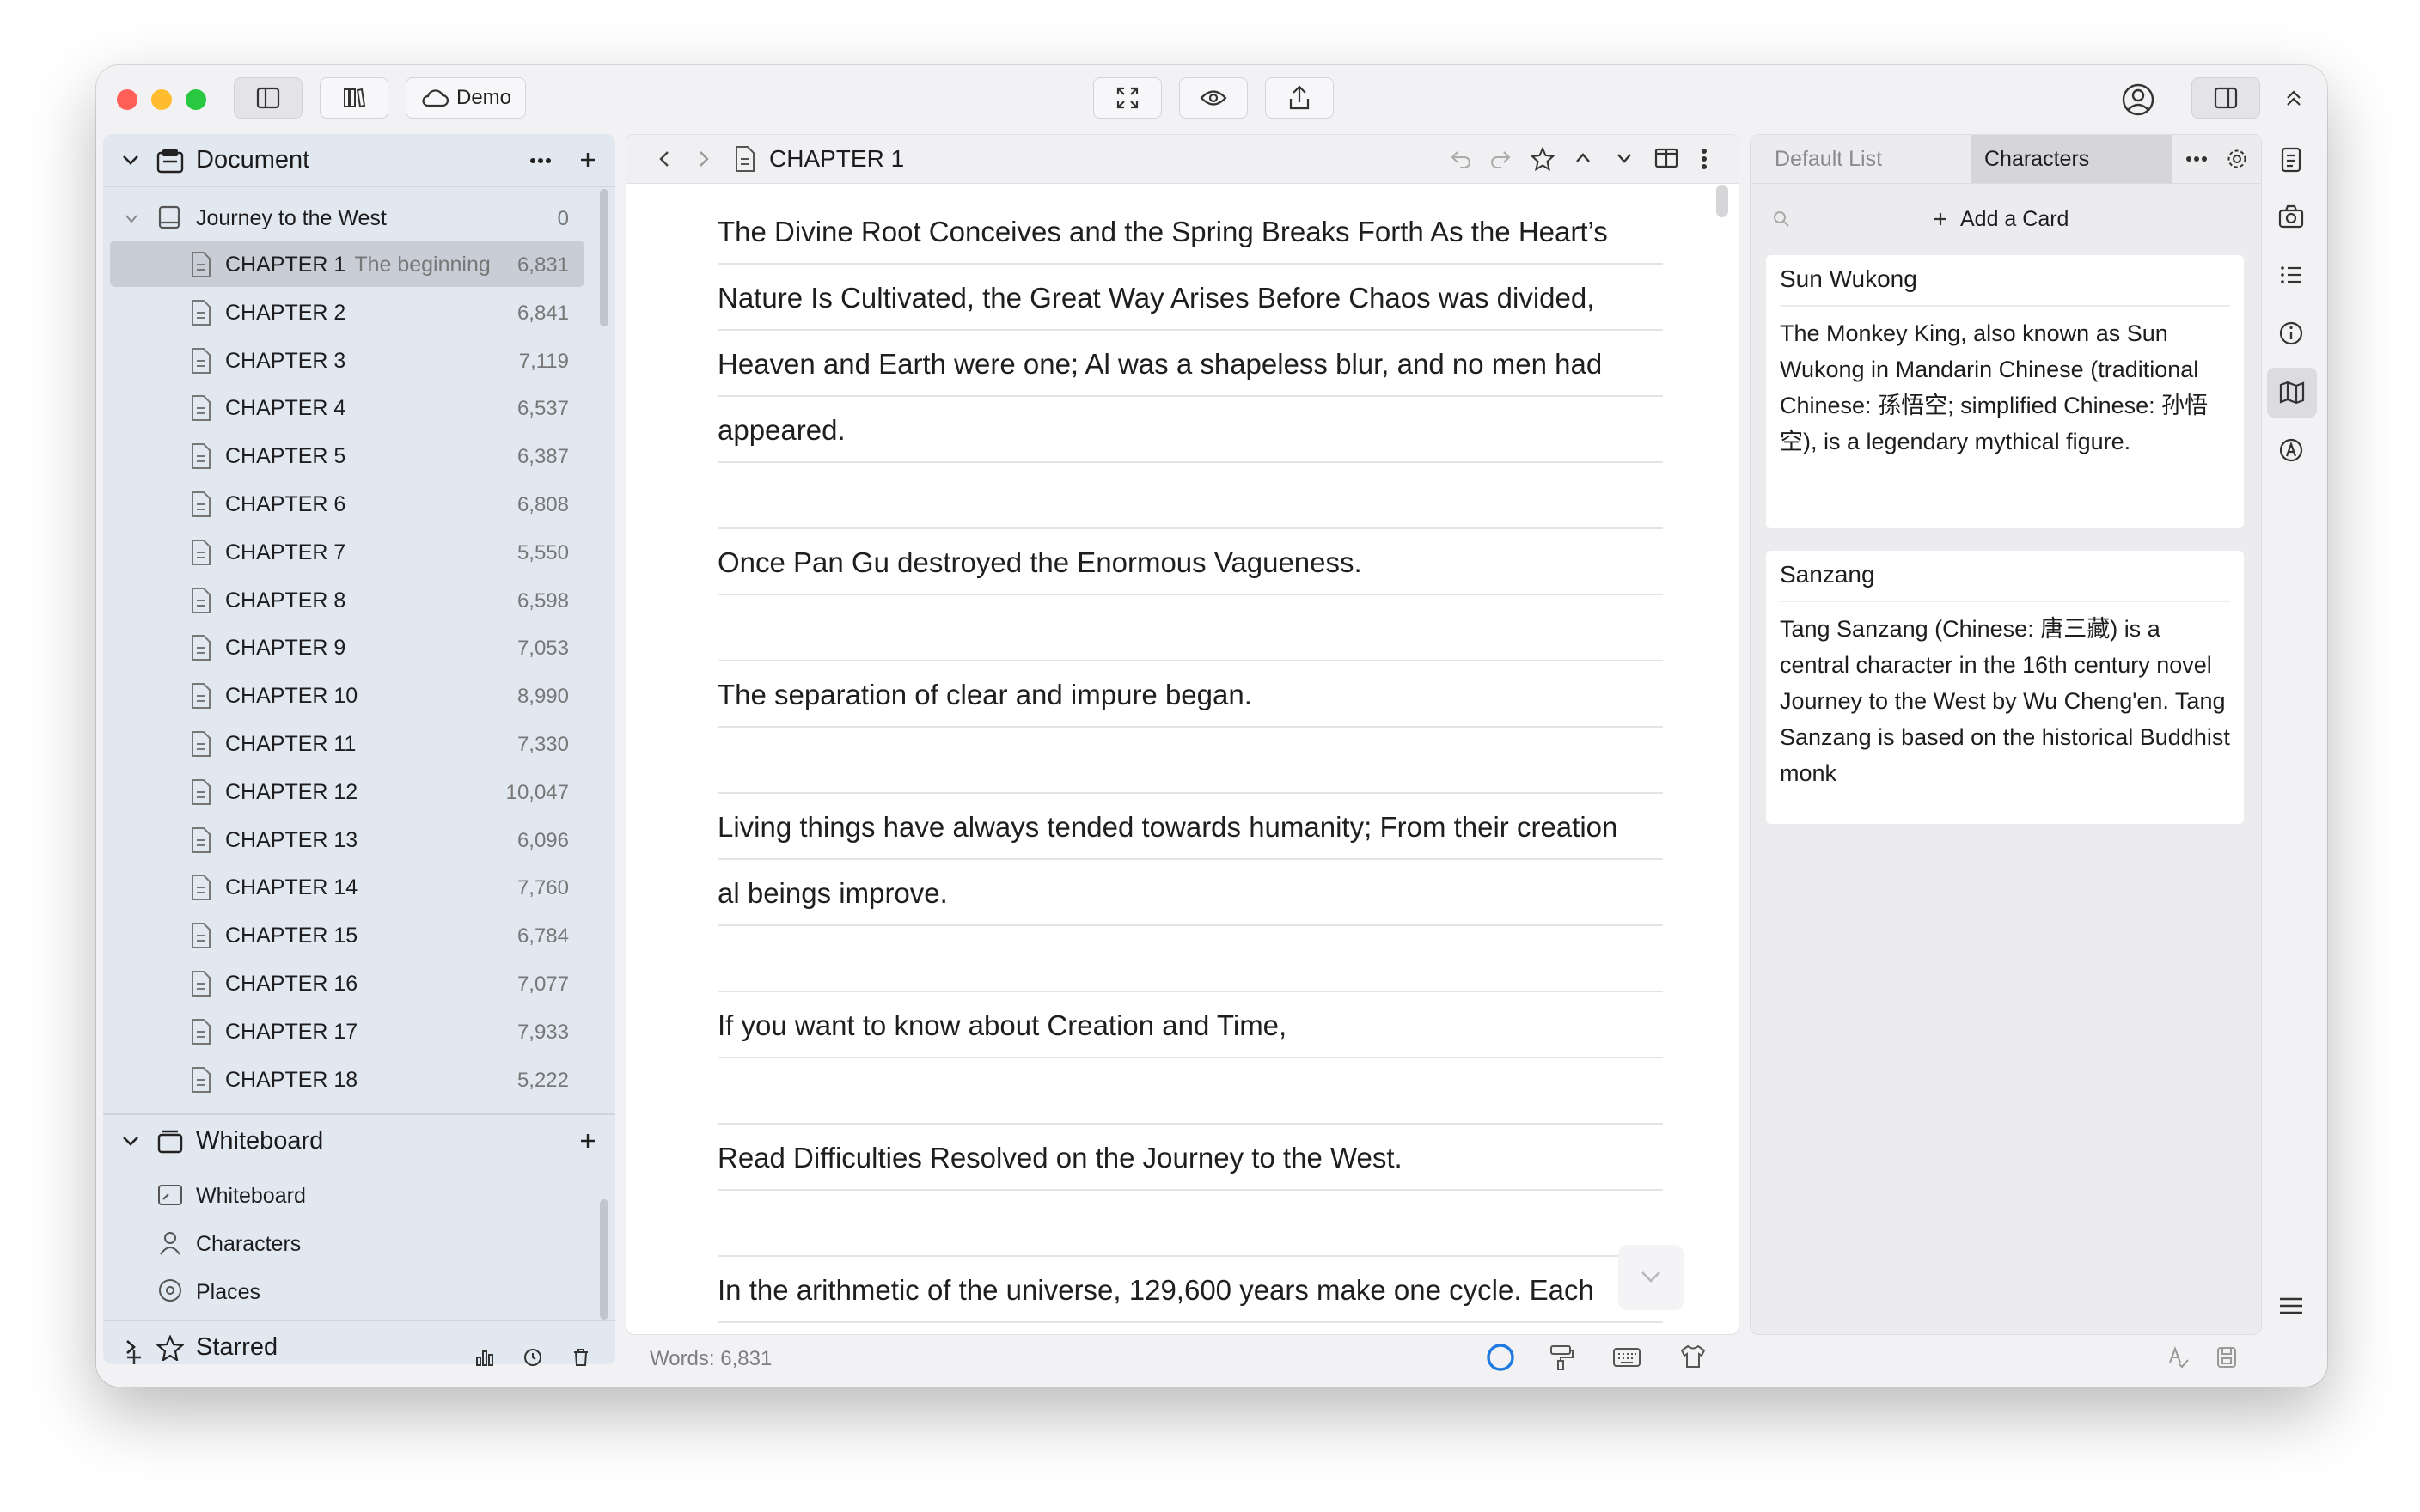  I want to click on chapter-row: CHAPTER 15 6,784, so click(343, 935).